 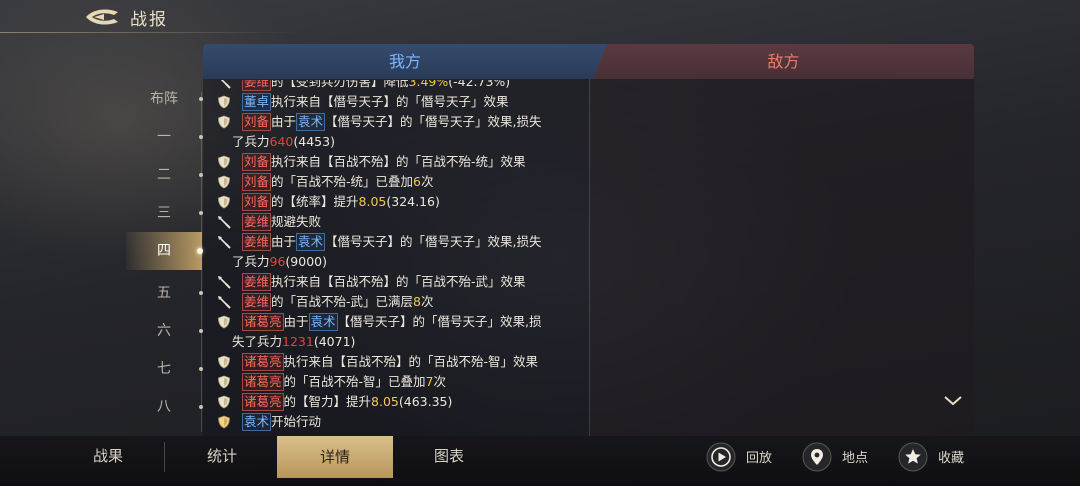 I want to click on log-text: 【僭号天子】的「僭号天子」效果,损失, so click(x=433, y=241).